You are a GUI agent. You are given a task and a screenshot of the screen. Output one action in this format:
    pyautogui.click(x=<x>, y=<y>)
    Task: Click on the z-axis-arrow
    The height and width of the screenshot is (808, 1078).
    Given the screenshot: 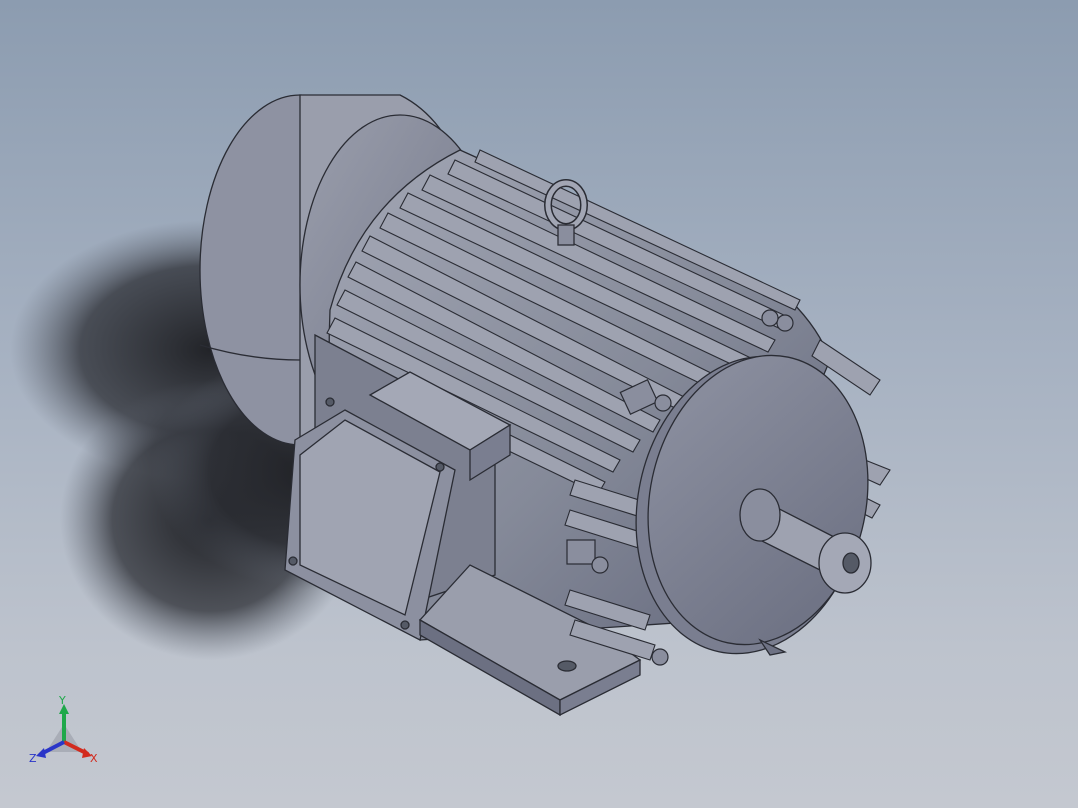 What is the action you would take?
    pyautogui.click(x=41, y=753)
    